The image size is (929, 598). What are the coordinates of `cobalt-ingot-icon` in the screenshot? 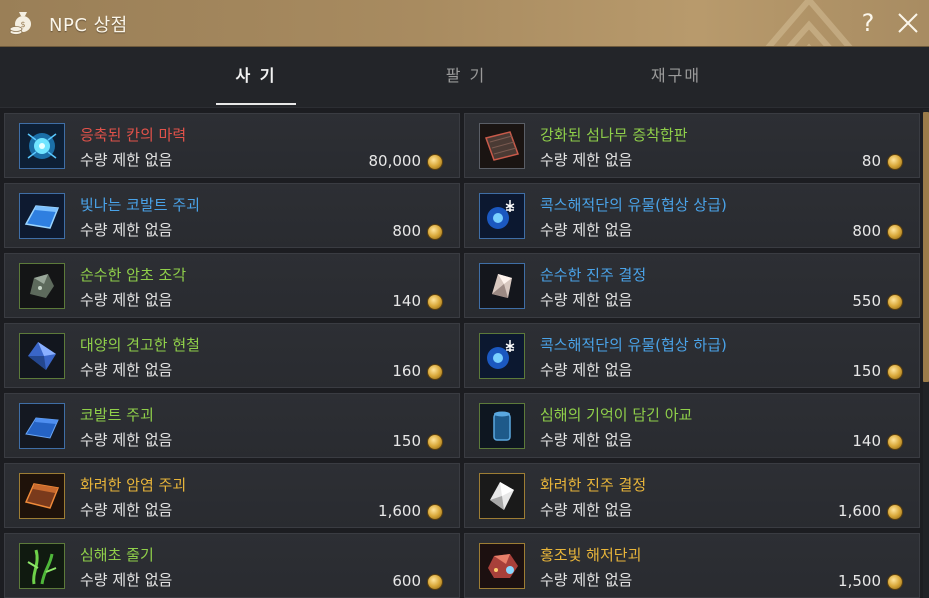 It's located at (42, 426).